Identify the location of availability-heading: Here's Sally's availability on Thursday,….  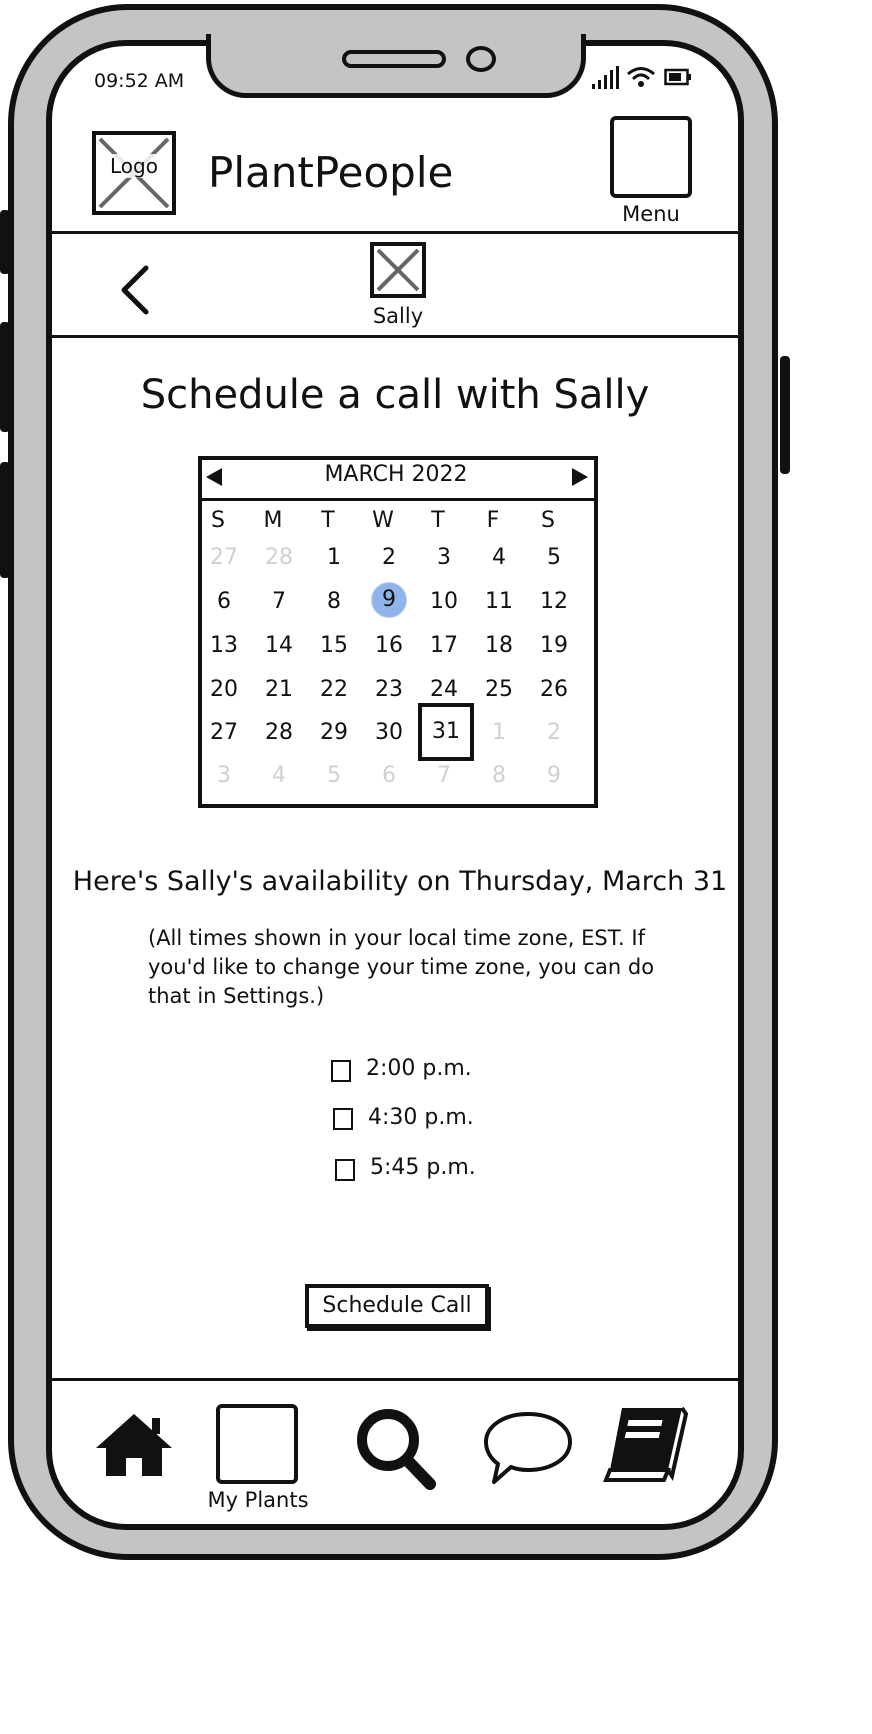
(400, 881).